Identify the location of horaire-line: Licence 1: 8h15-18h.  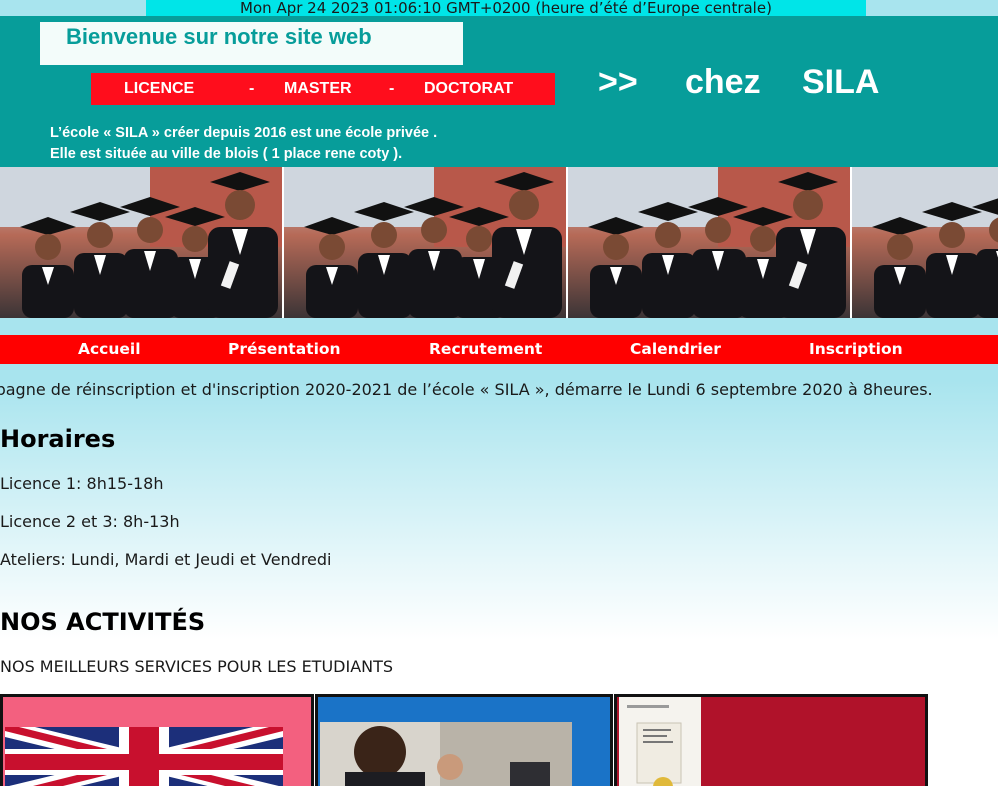
(82, 483).